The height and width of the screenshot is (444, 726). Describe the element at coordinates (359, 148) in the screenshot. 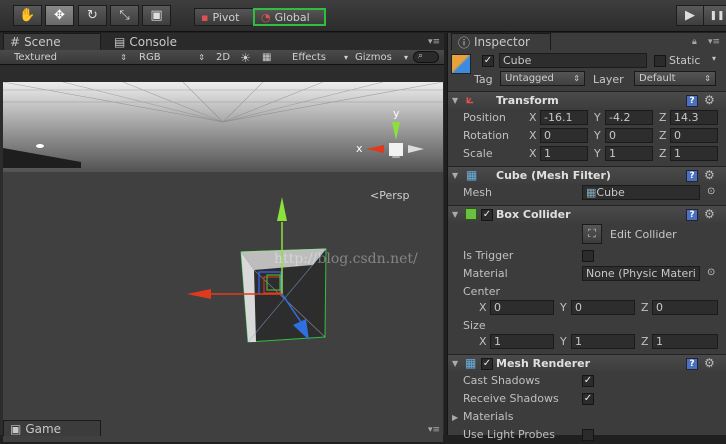

I see `gizmo-x-label: x` at that location.